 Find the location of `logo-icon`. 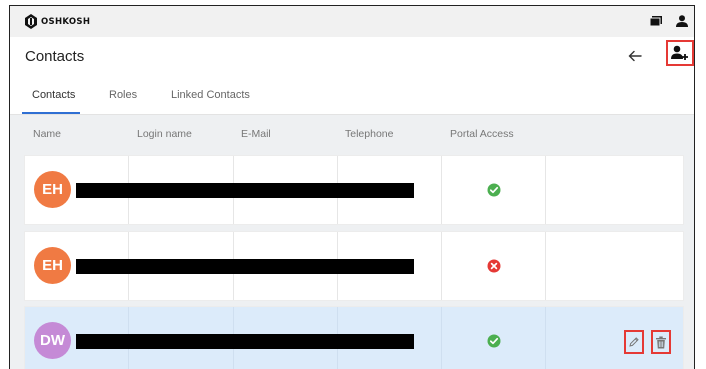

logo-icon is located at coordinates (31, 21).